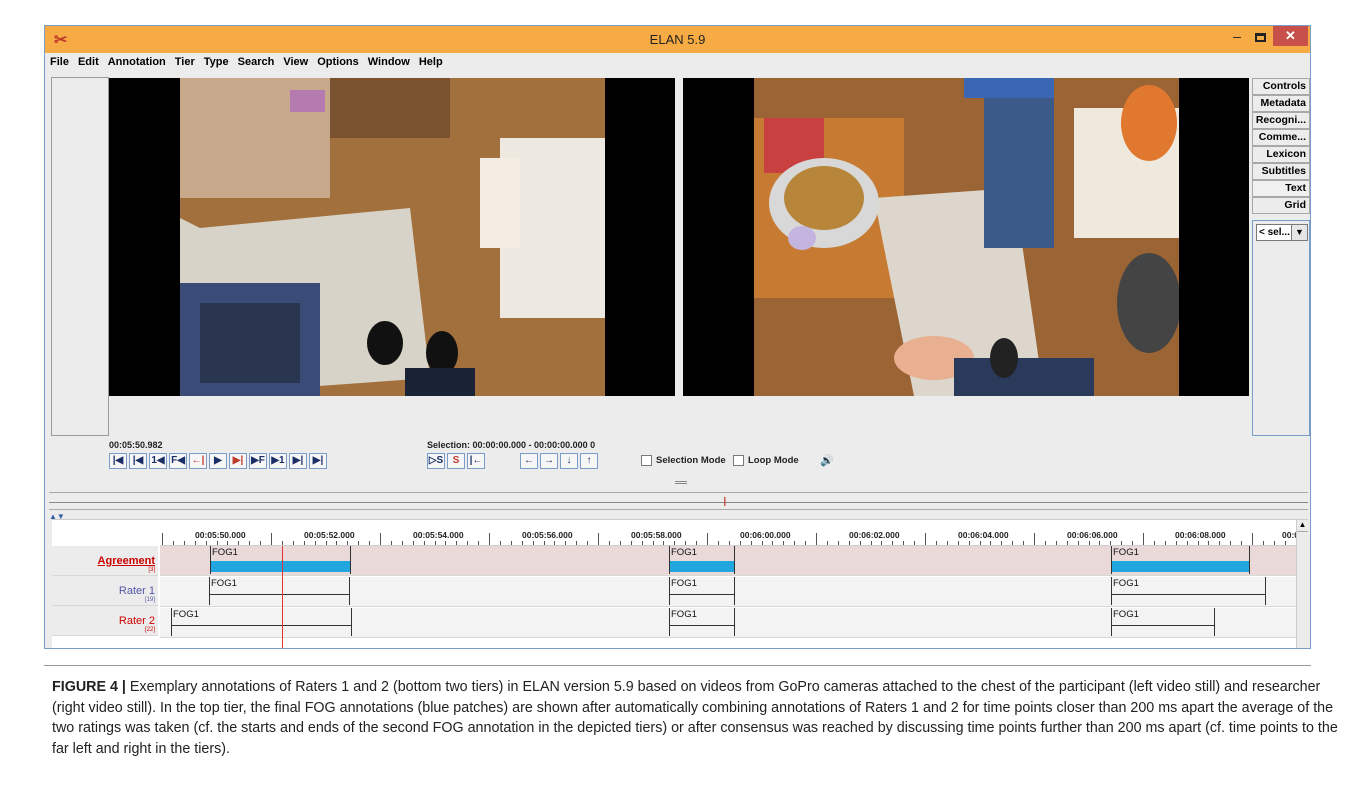 This screenshot has width=1355, height=787. I want to click on tier-row-rater-2: FOG1 FOG1 FOG1, so click(728, 623).